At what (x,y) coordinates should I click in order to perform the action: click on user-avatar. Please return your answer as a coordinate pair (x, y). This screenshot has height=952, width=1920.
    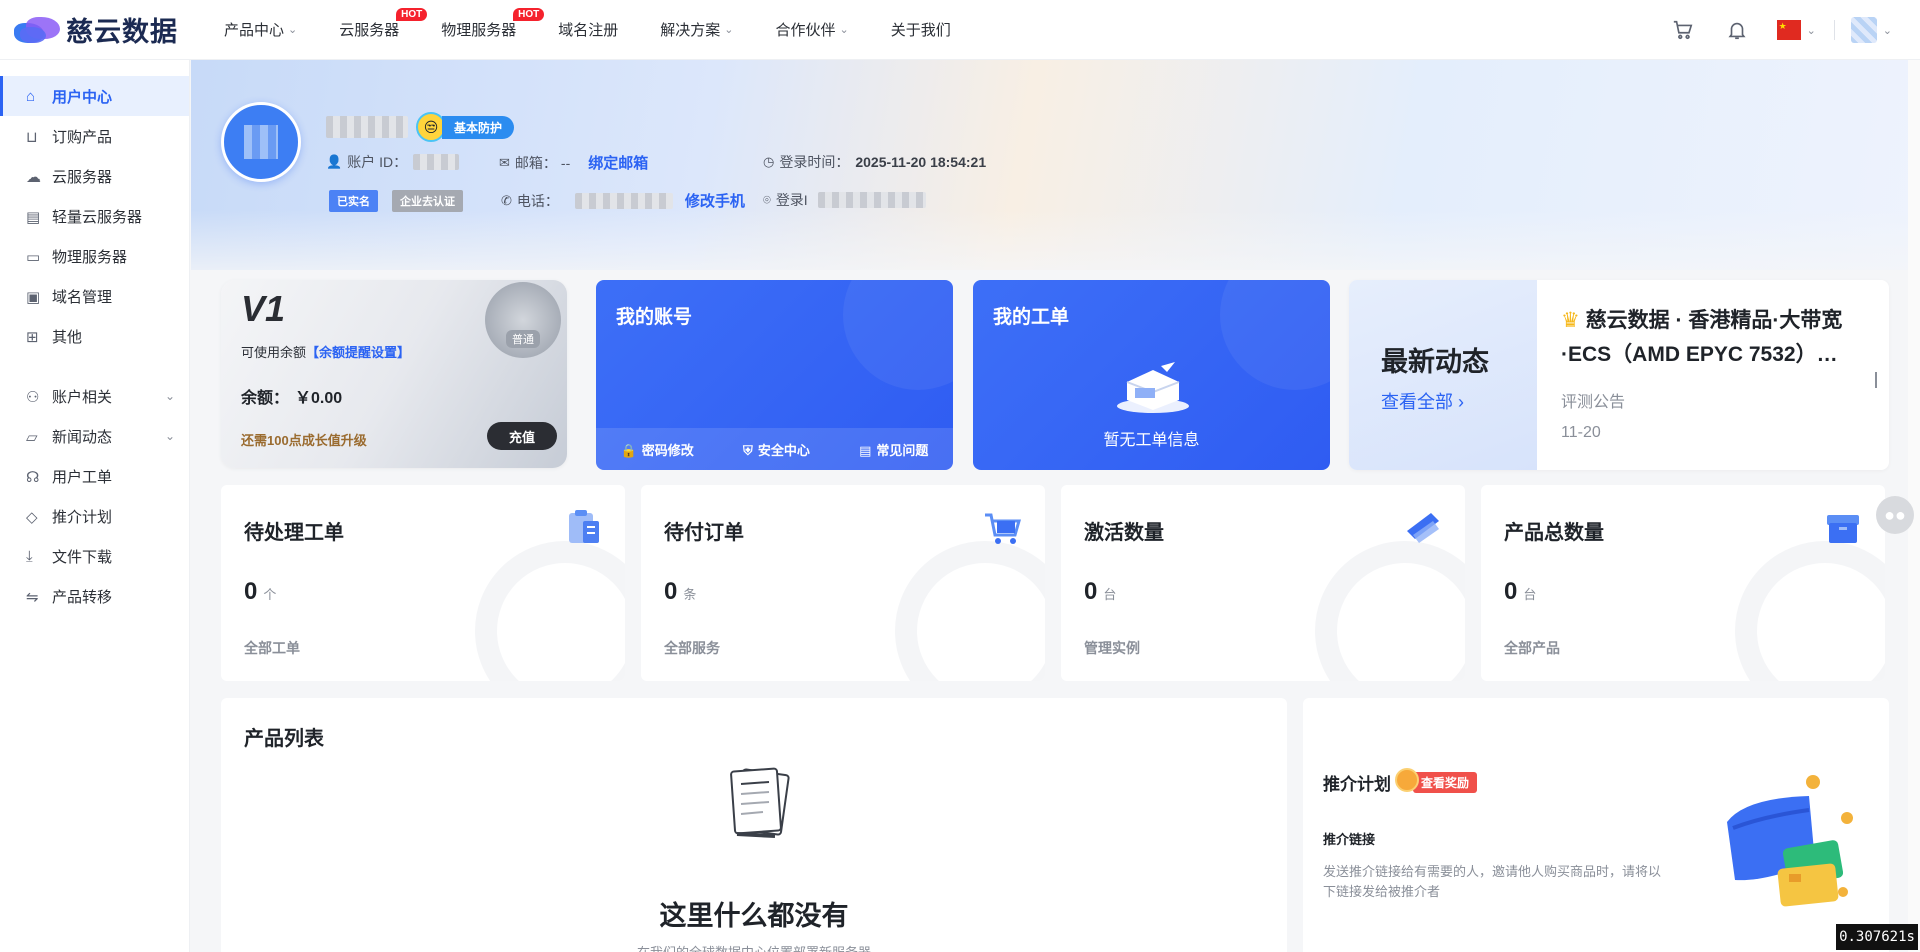
    Looking at the image, I should click on (1863, 30).